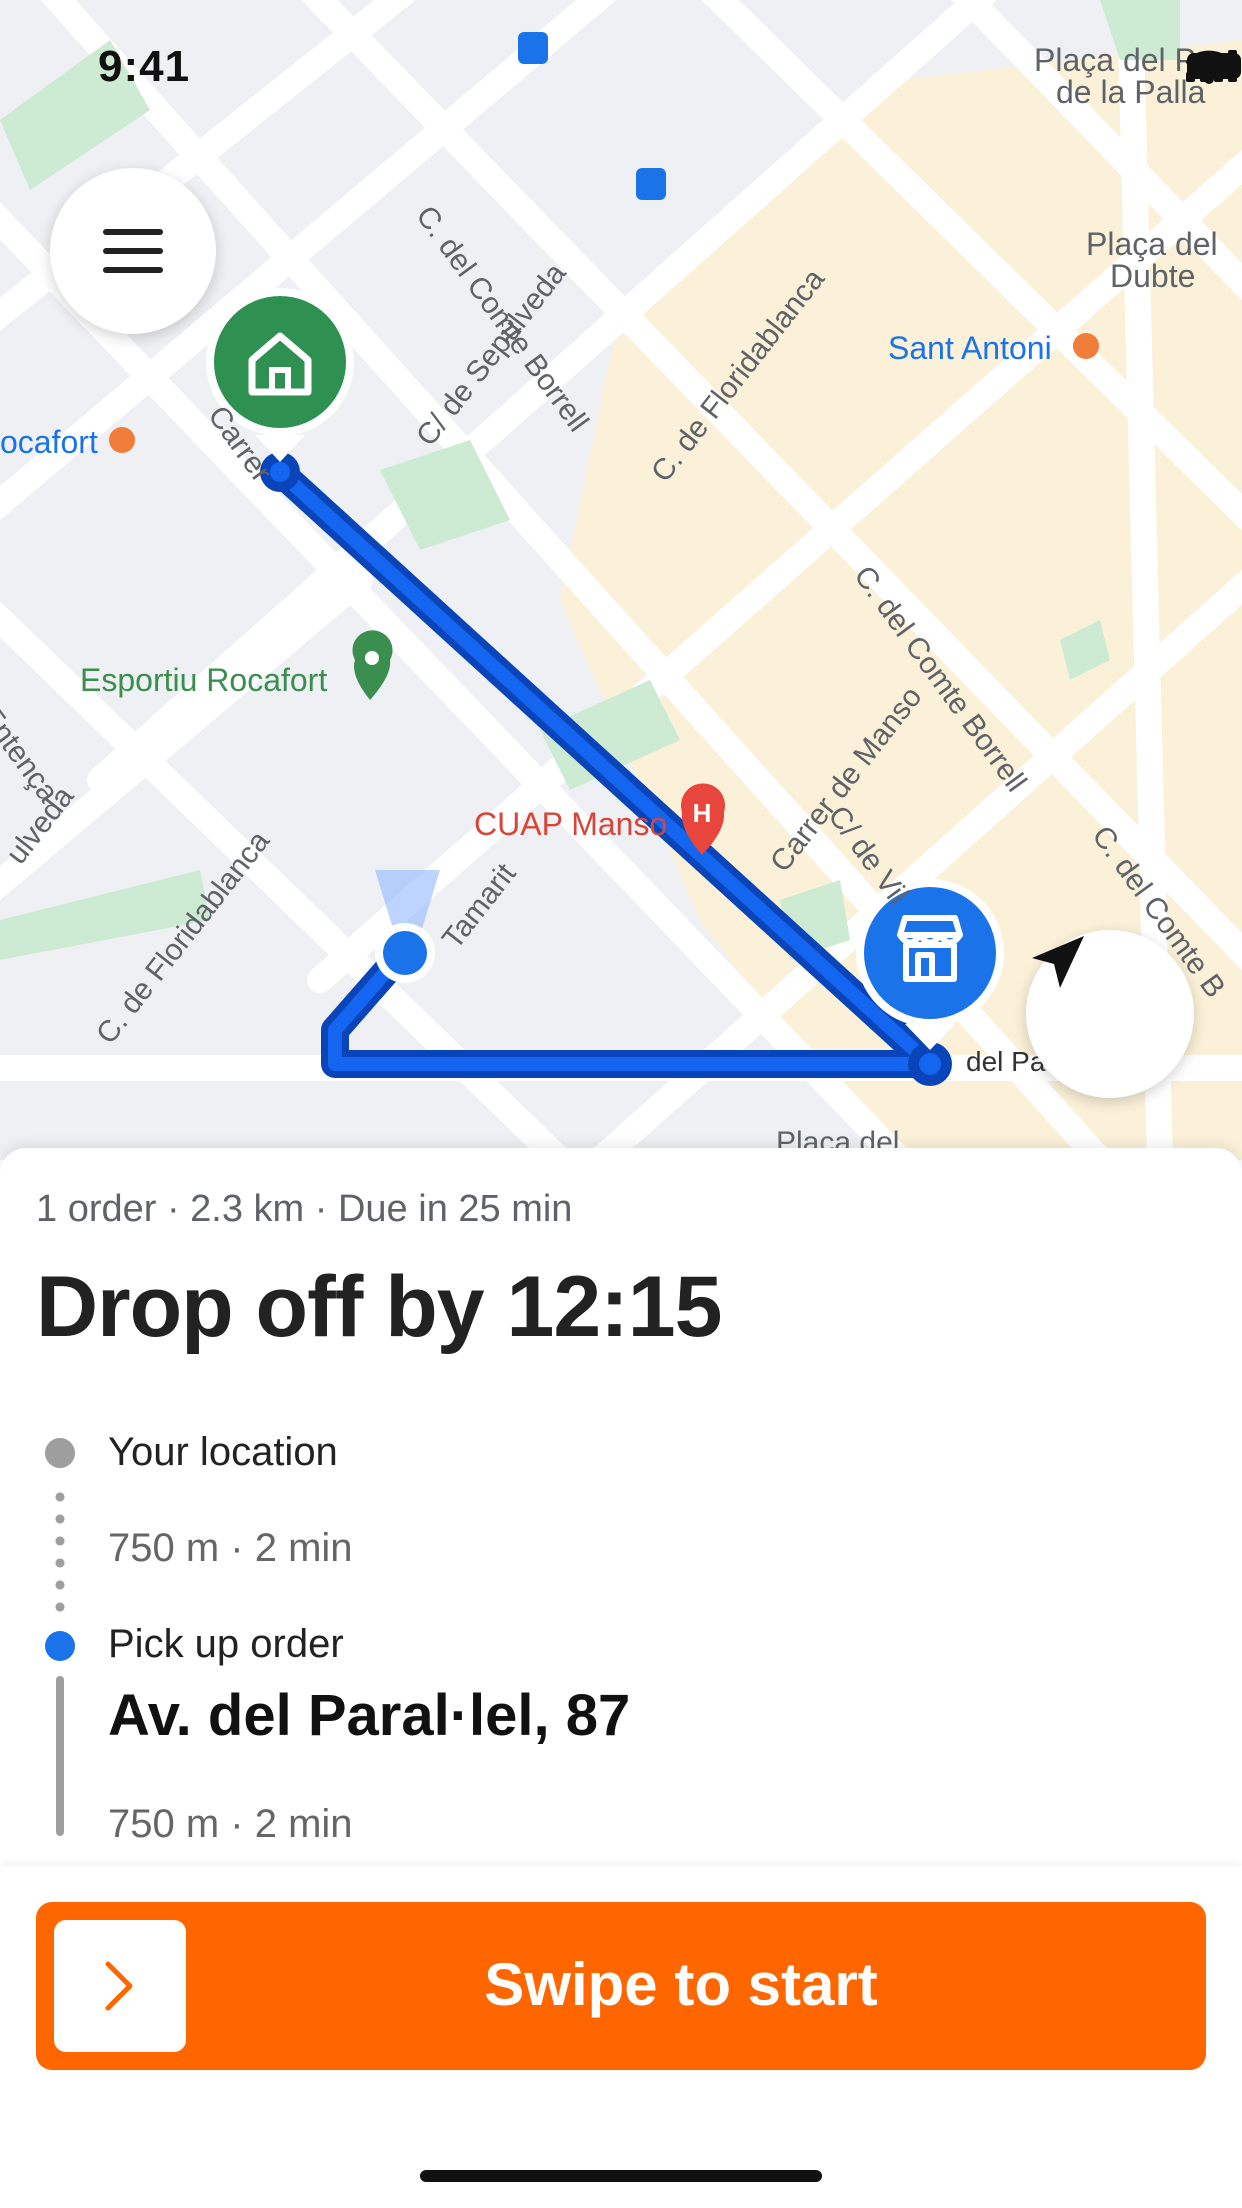 The height and width of the screenshot is (2208, 1242). I want to click on recenter-button, so click(1110, 1014).